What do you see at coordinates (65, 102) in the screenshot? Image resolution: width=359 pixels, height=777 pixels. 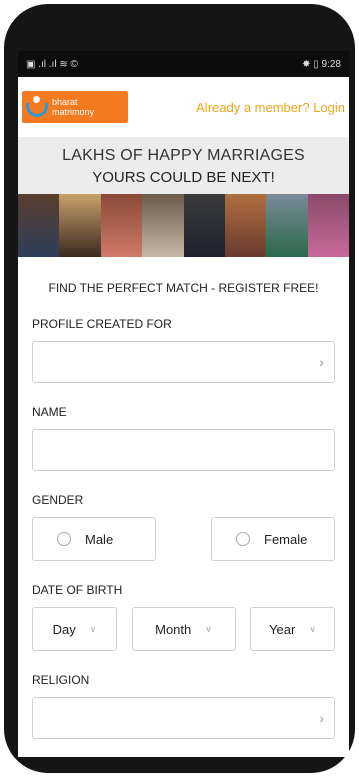 I see `logo-line1: bharat` at bounding box center [65, 102].